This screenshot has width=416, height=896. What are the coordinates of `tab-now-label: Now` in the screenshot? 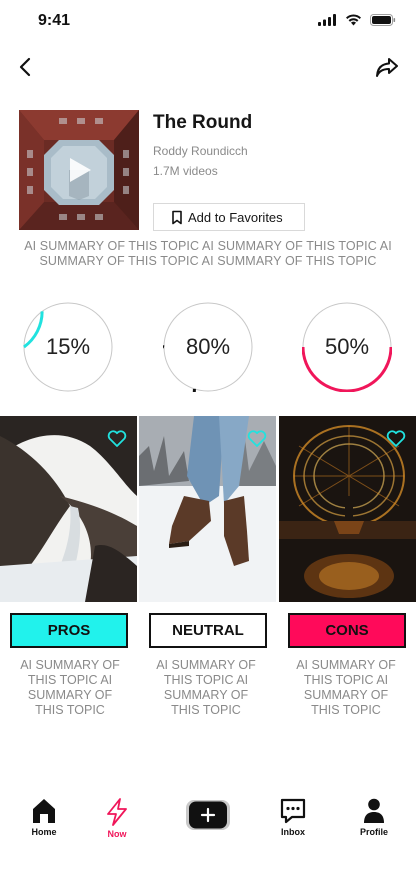 It's located at (117, 834).